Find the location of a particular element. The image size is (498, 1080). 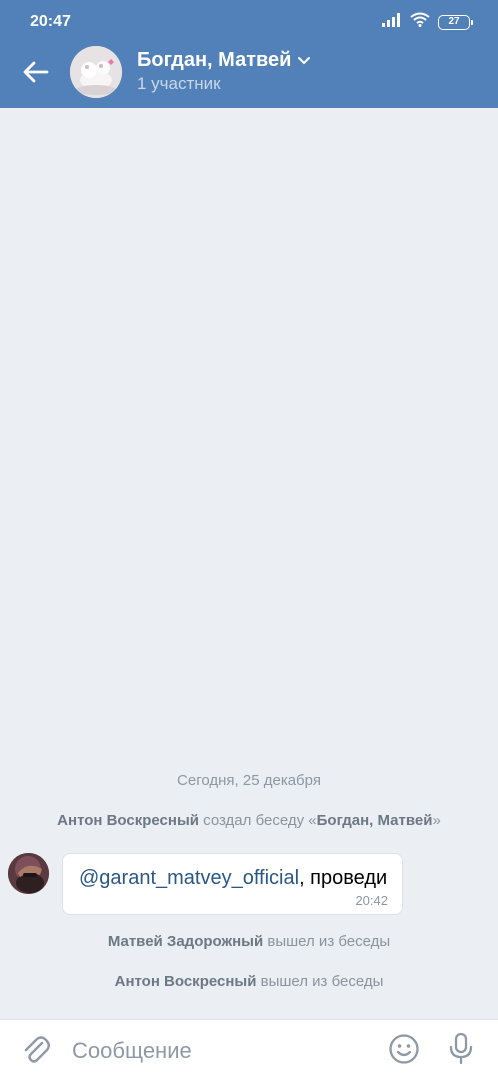

app-header: 20:47 27 Богдан, Матвей 1 участник is located at coordinates (249, 54).